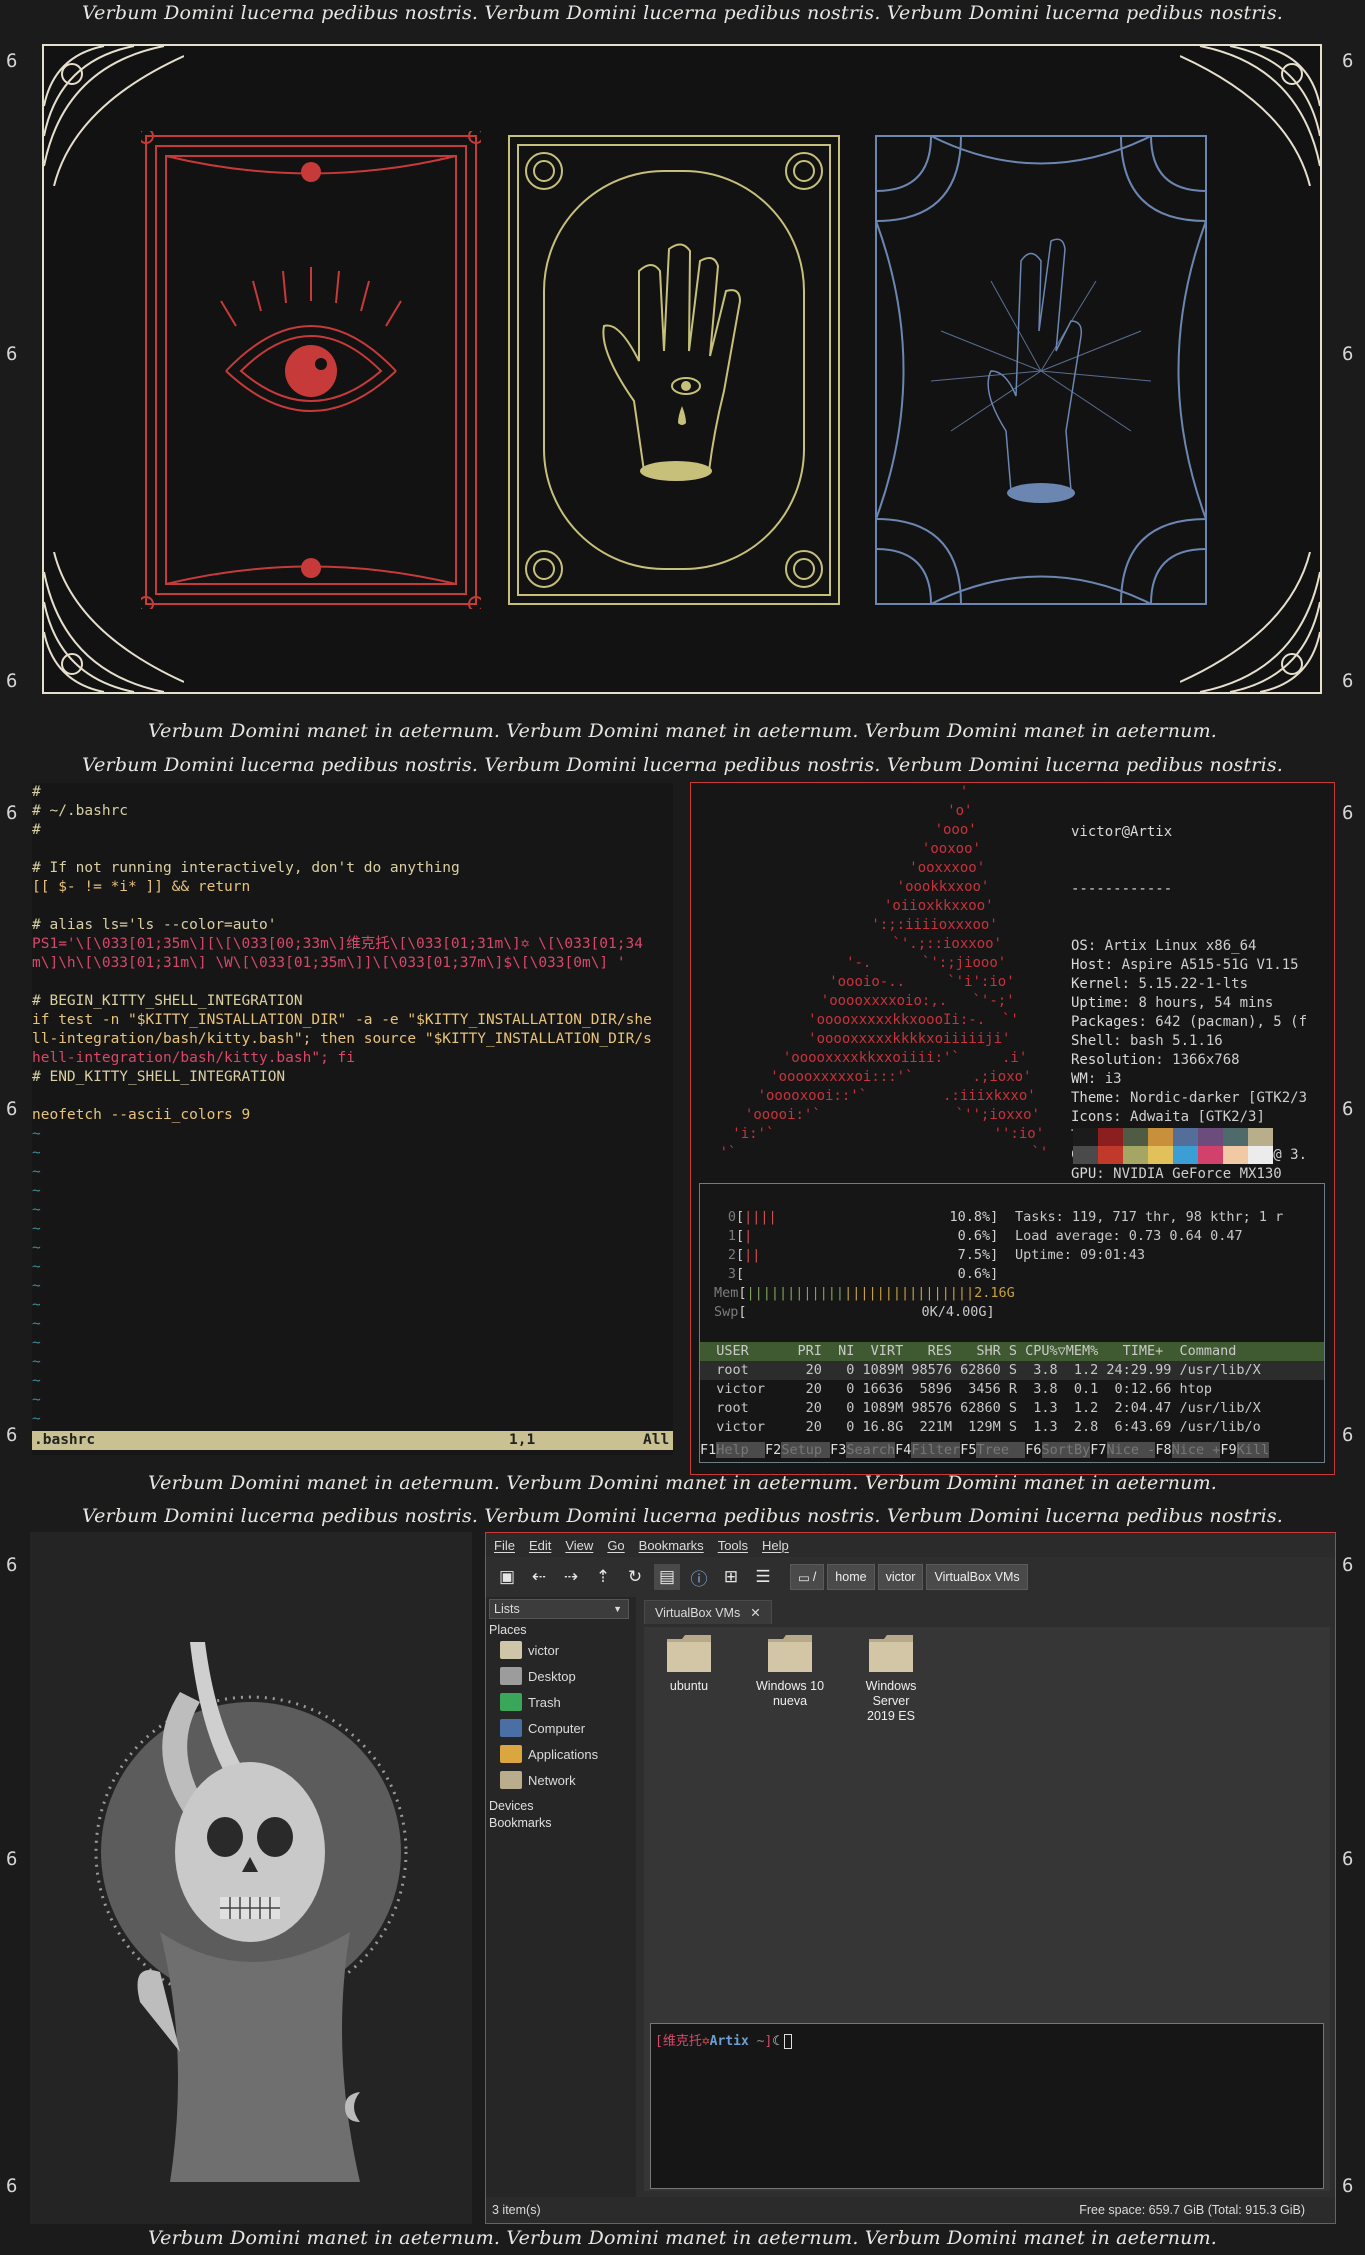 The width and height of the screenshot is (1365, 2255). Describe the element at coordinates (733, 1545) in the screenshot. I see `menu-tools: Tools` at that location.